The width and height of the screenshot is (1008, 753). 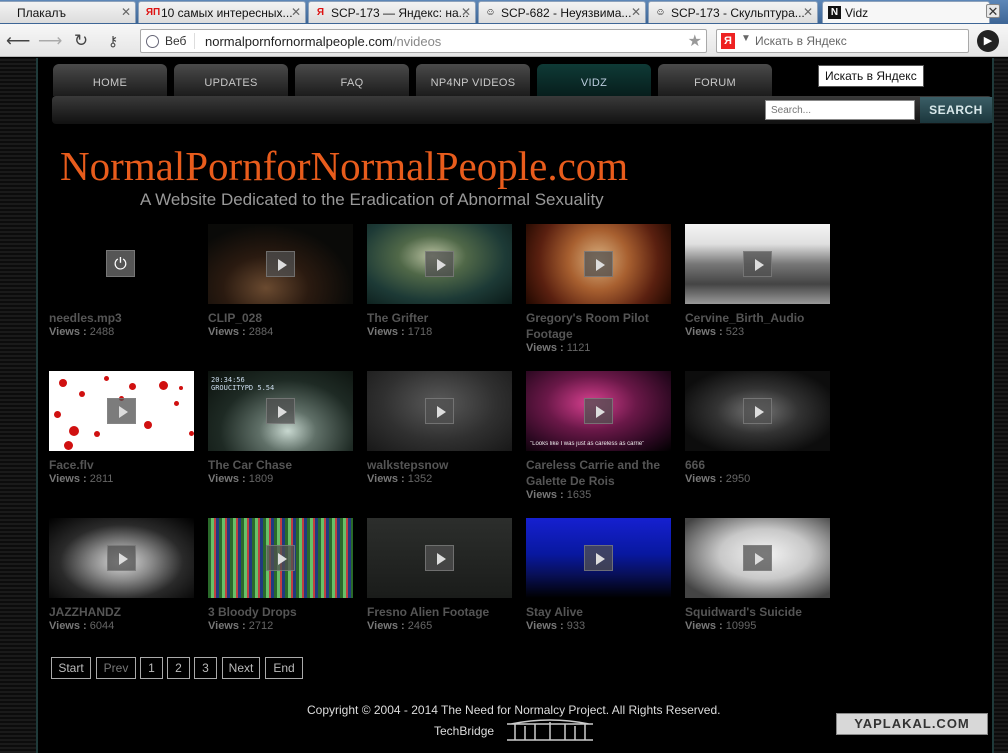 I want to click on video-card: JAZZHANDZ Views : 6044, so click(x=124, y=588).